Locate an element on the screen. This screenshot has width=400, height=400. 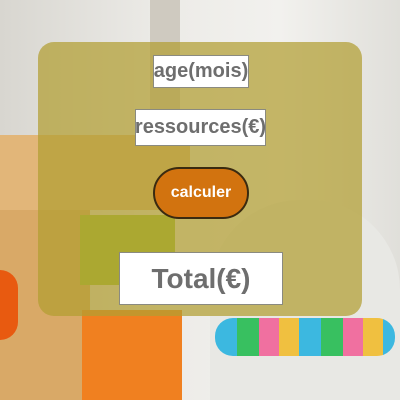
age-placeholder: age(mois) is located at coordinates (201, 71).